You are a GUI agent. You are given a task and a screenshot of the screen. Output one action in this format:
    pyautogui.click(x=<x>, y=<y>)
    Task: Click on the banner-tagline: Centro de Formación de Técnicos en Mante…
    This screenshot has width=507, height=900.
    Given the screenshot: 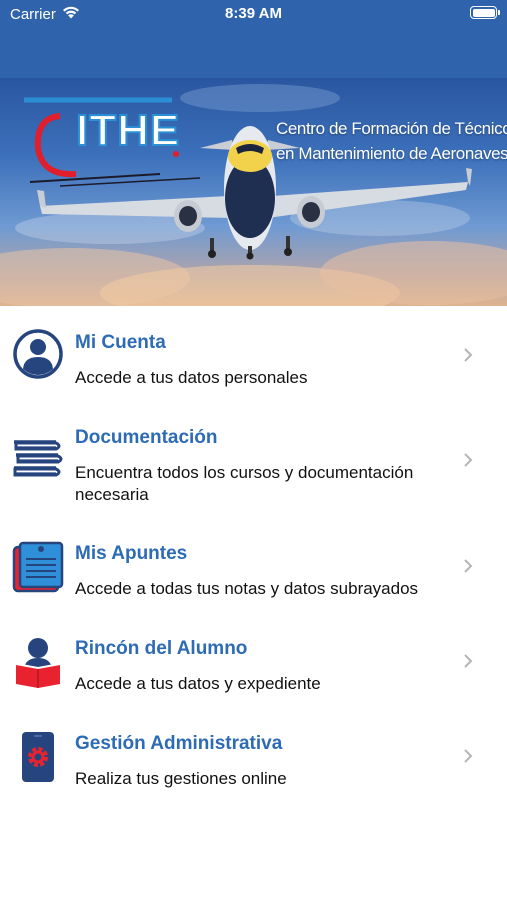 What is the action you would take?
    pyautogui.click(x=391, y=141)
    